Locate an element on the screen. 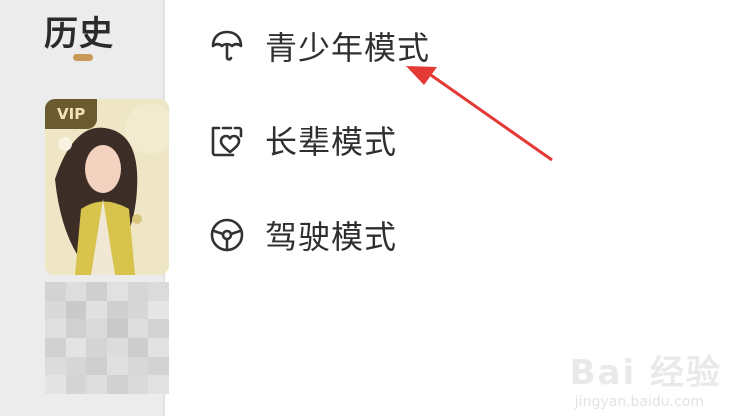 This screenshot has height=416, width=746. watermark-url: jingyan.baidu.com is located at coordinates (639, 402).